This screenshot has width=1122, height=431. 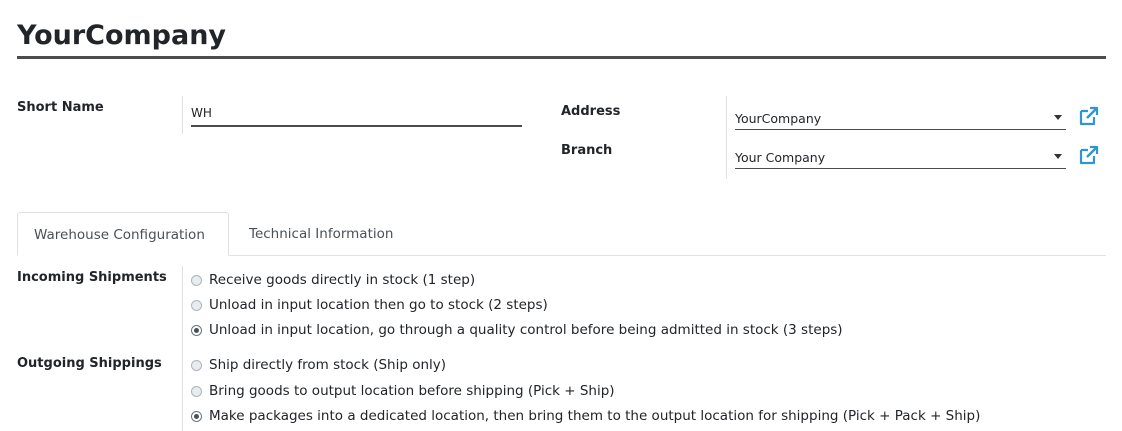 I want to click on tab-warehouse-configuration: Warehouse Configuration, so click(x=123, y=234).